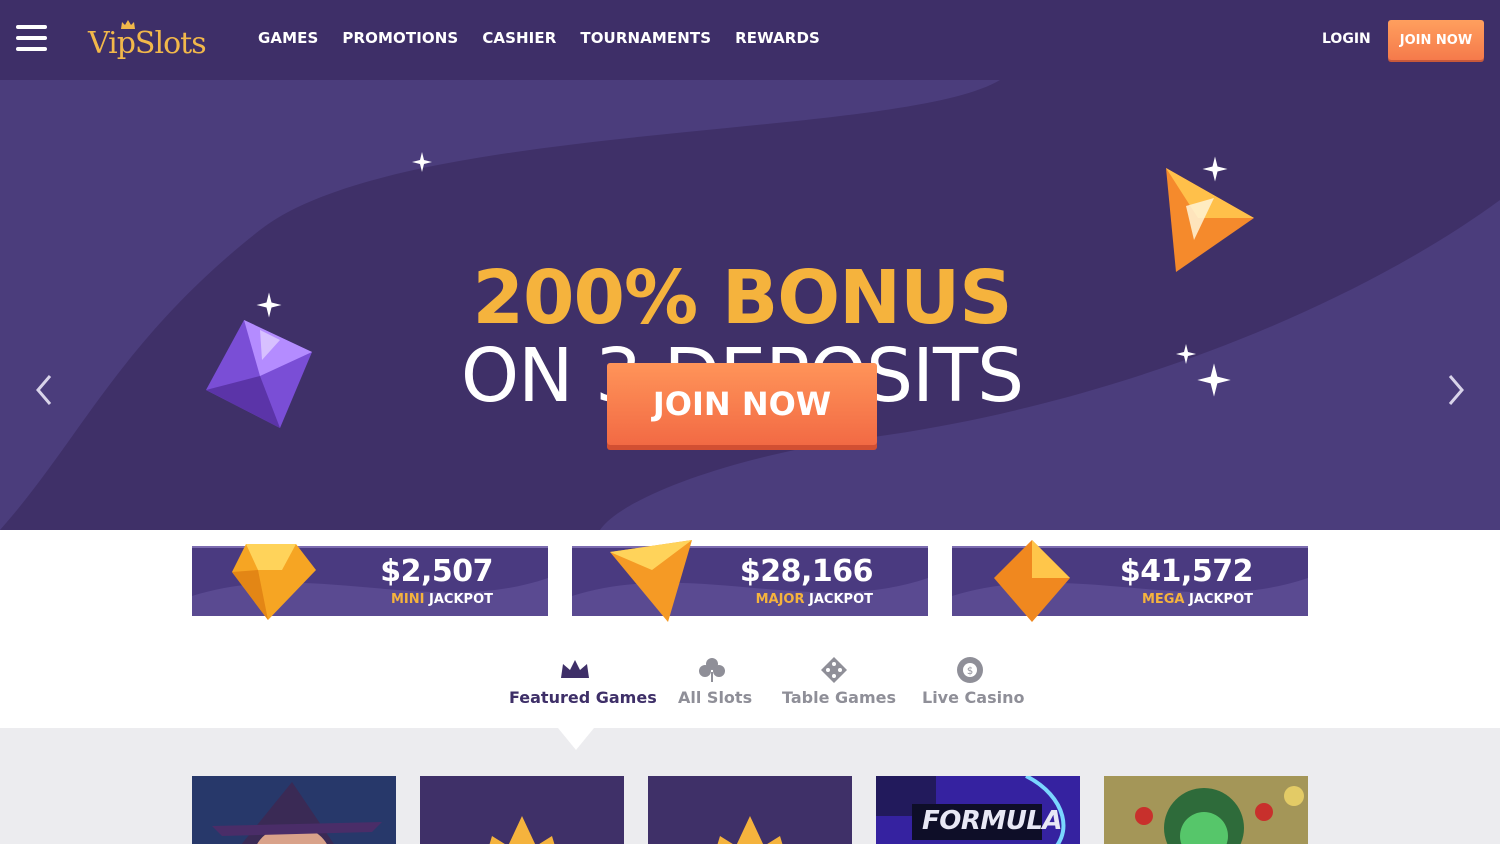  I want to click on logo-text: VipSlots, so click(147, 43).